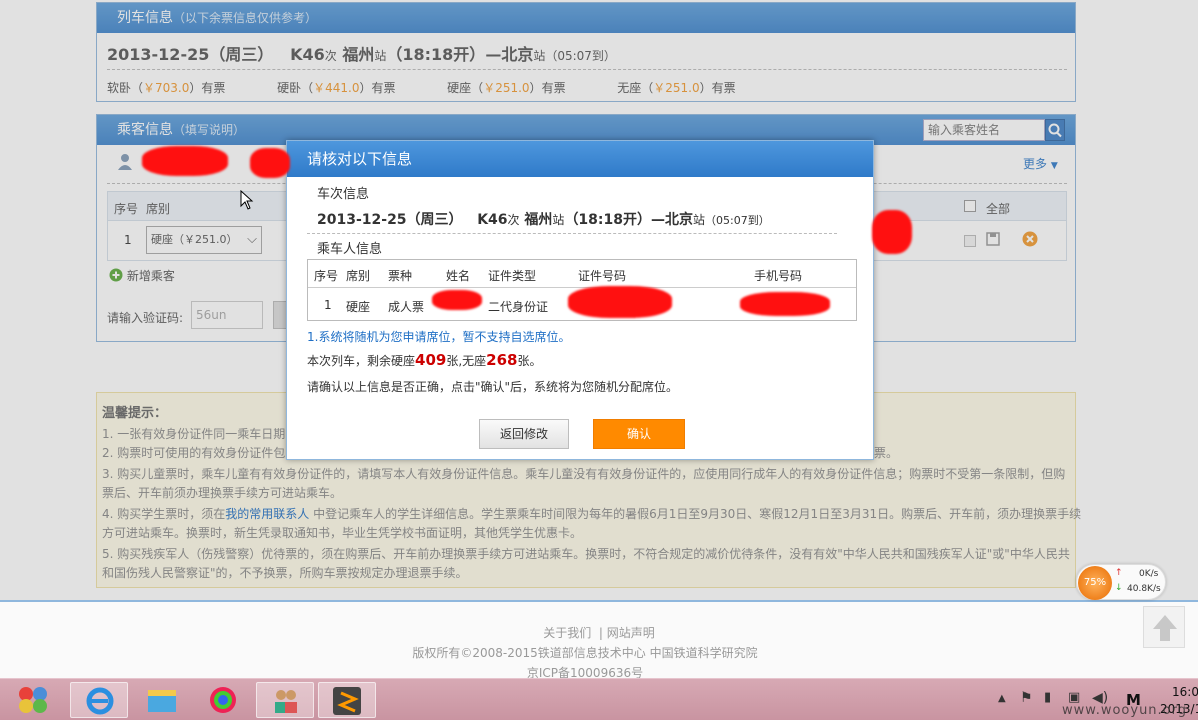 The height and width of the screenshot is (720, 1198). I want to click on watermark: www.wooyun.org, so click(1125, 710).